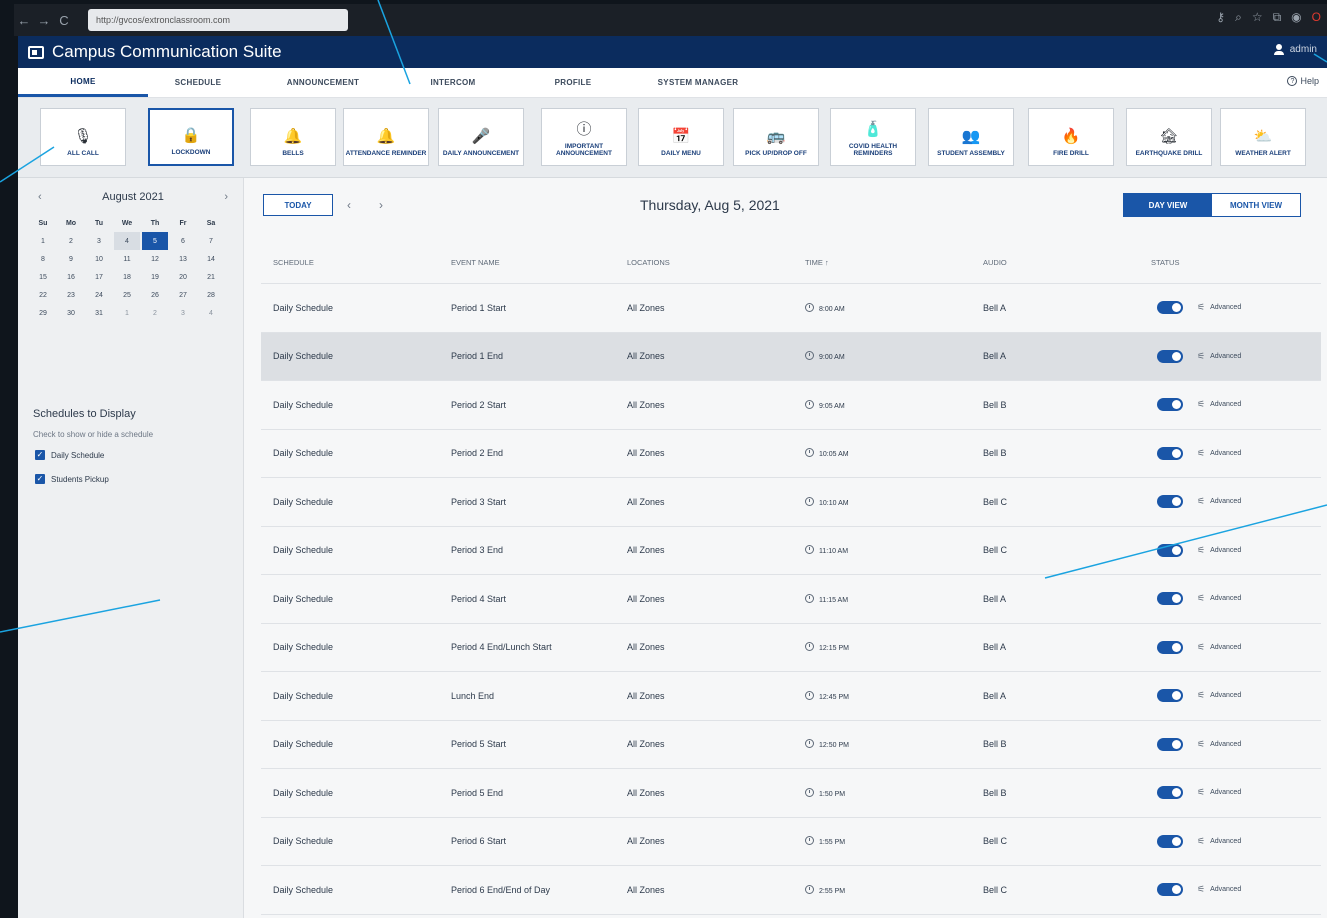 This screenshot has width=1327, height=918. Describe the element at coordinates (1296, 17) in the screenshot. I see `account-icon: ◉` at that location.